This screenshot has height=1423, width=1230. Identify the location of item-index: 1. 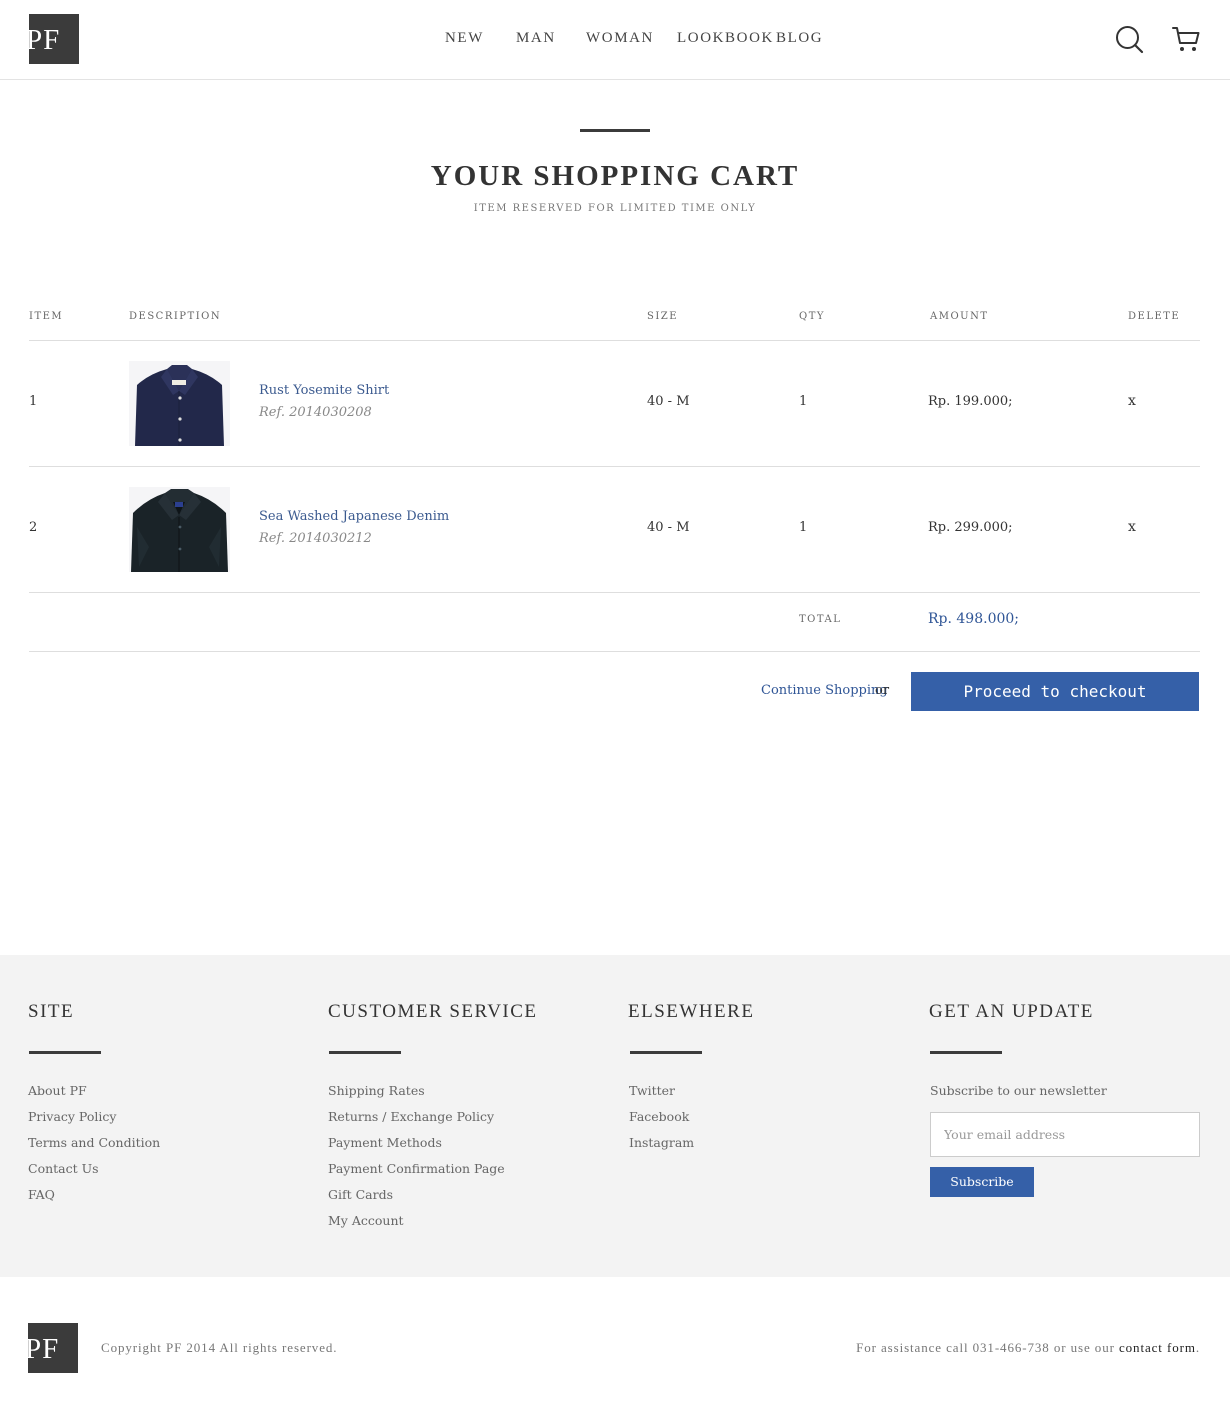
(33, 401).